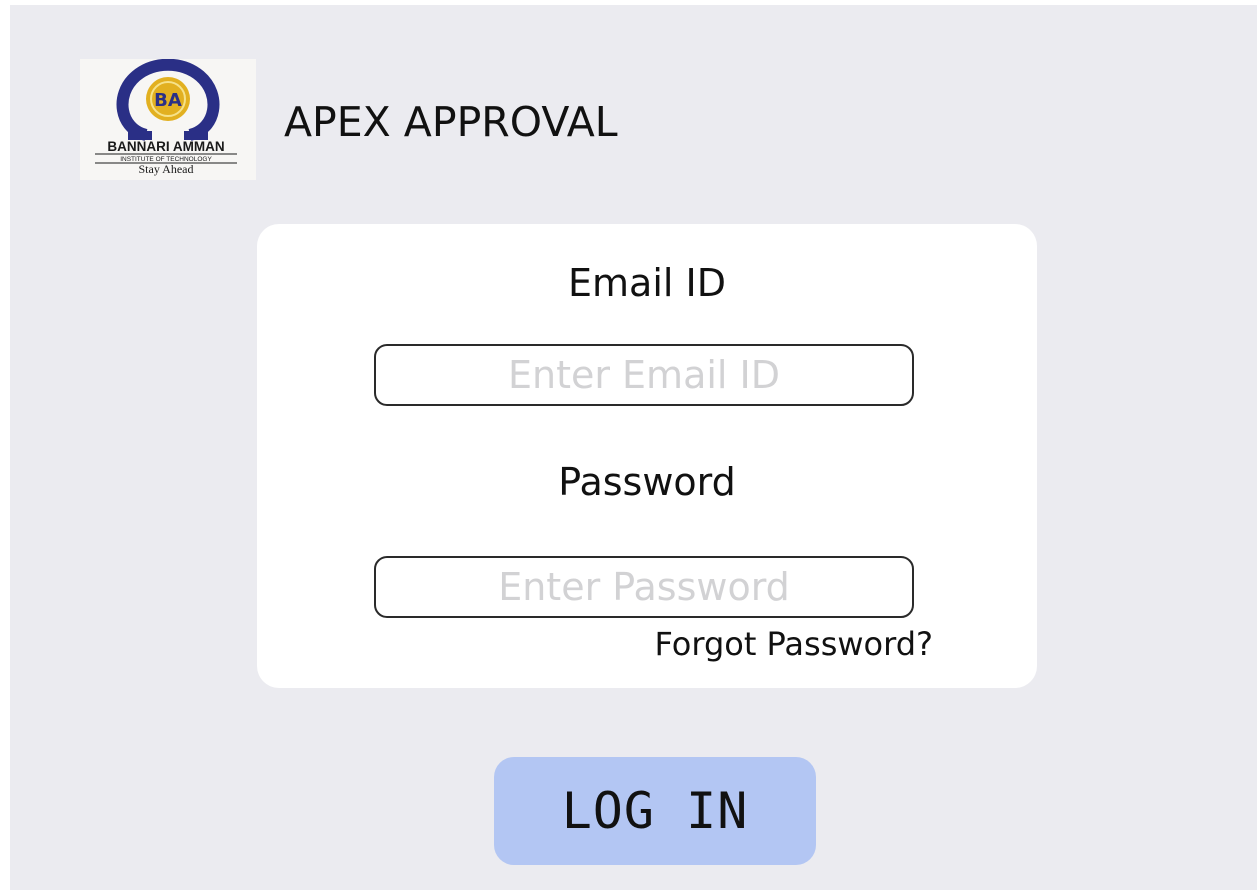  I want to click on logo-tagline: Stay Ahead, so click(166, 169).